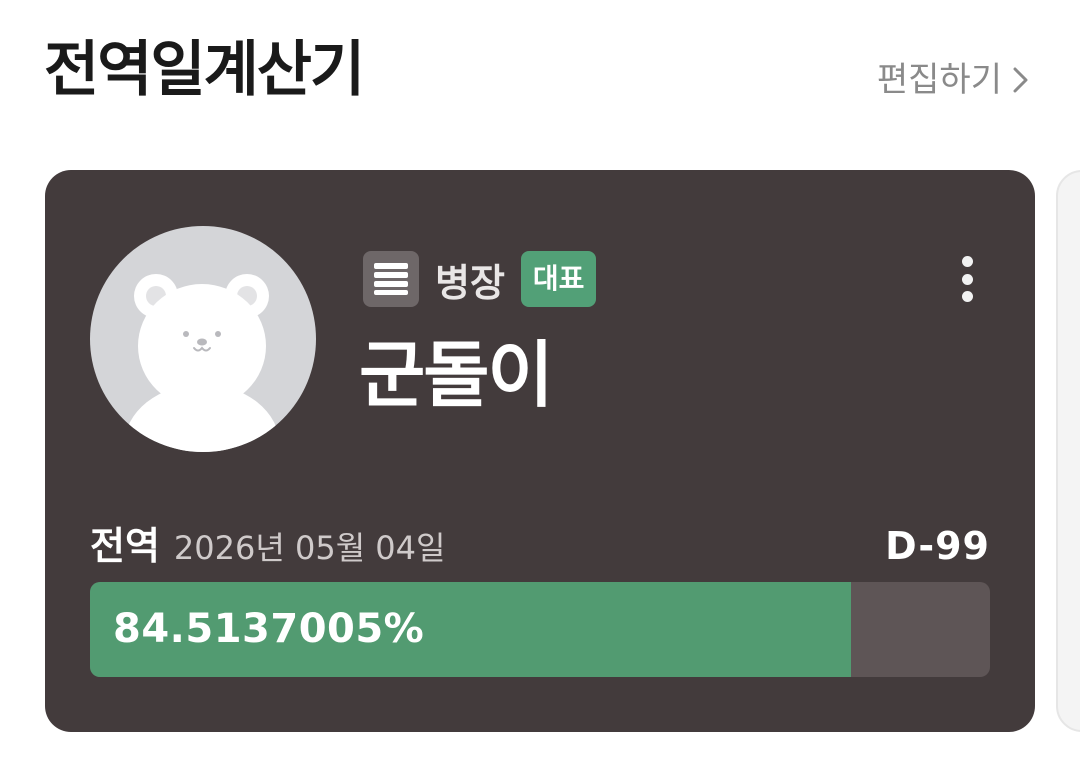 The width and height of the screenshot is (1080, 767). I want to click on avatar, so click(203, 339).